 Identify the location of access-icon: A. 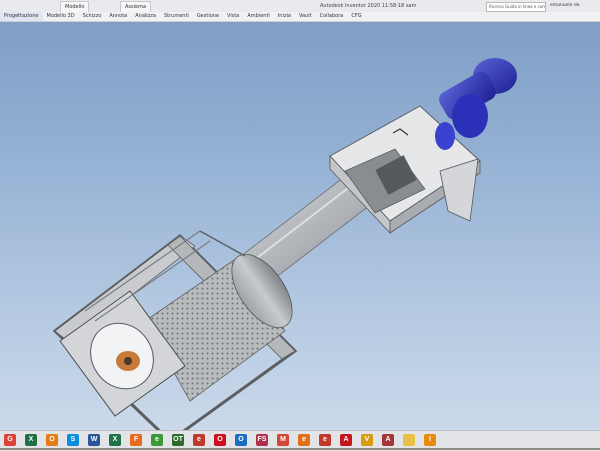
(388, 440).